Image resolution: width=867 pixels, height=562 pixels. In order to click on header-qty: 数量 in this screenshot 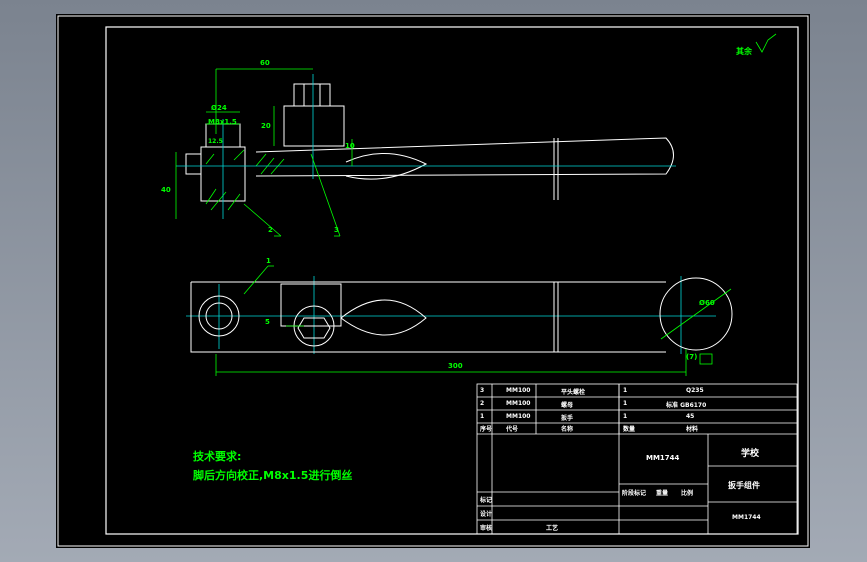, I will do `click(629, 429)`.